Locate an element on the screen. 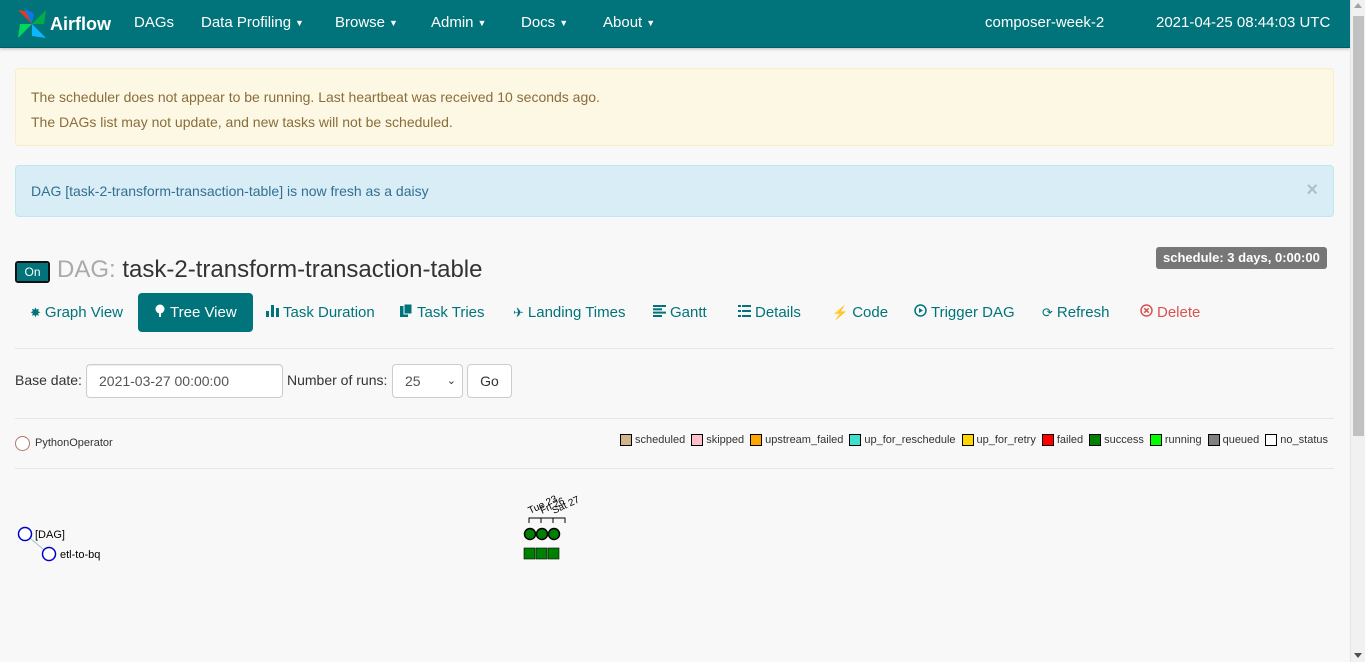 The image size is (1365, 662). tab-landing-times: ✈ Landing Times is located at coordinates (569, 312).